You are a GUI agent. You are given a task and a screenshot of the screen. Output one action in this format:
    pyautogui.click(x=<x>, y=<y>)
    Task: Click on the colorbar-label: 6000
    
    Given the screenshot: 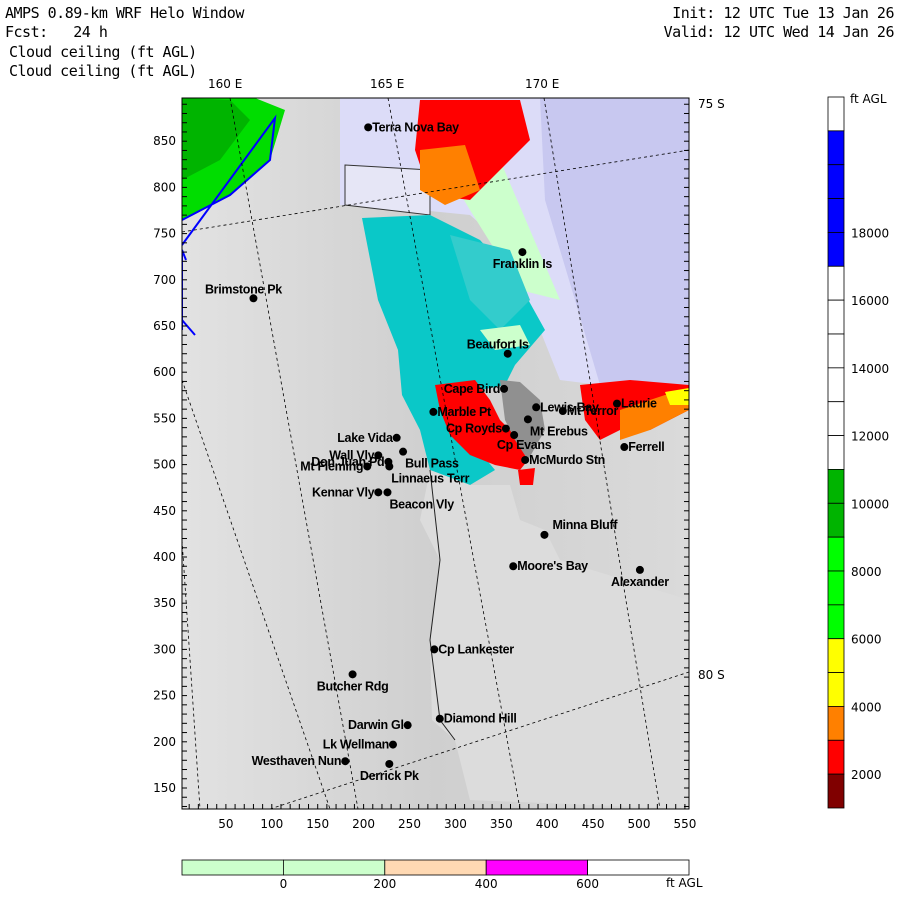 What is the action you would take?
    pyautogui.click(x=866, y=640)
    